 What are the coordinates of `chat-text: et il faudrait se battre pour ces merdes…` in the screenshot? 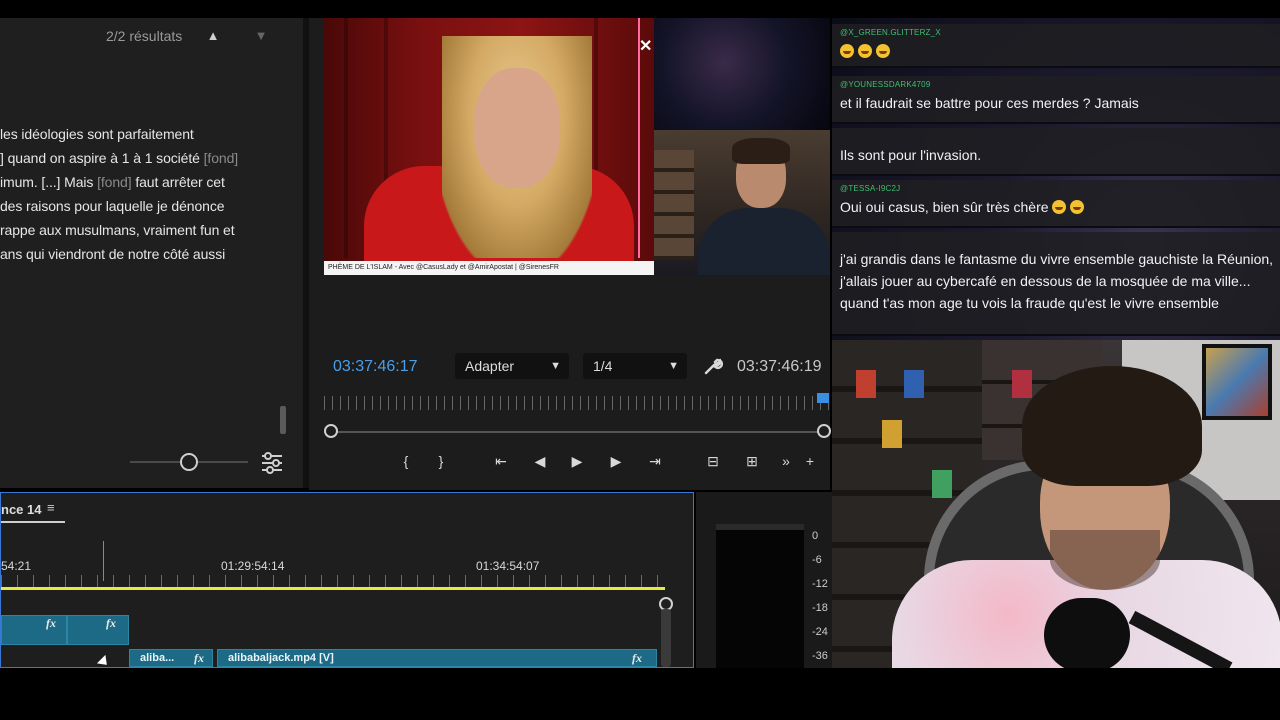 It's located at (989, 103).